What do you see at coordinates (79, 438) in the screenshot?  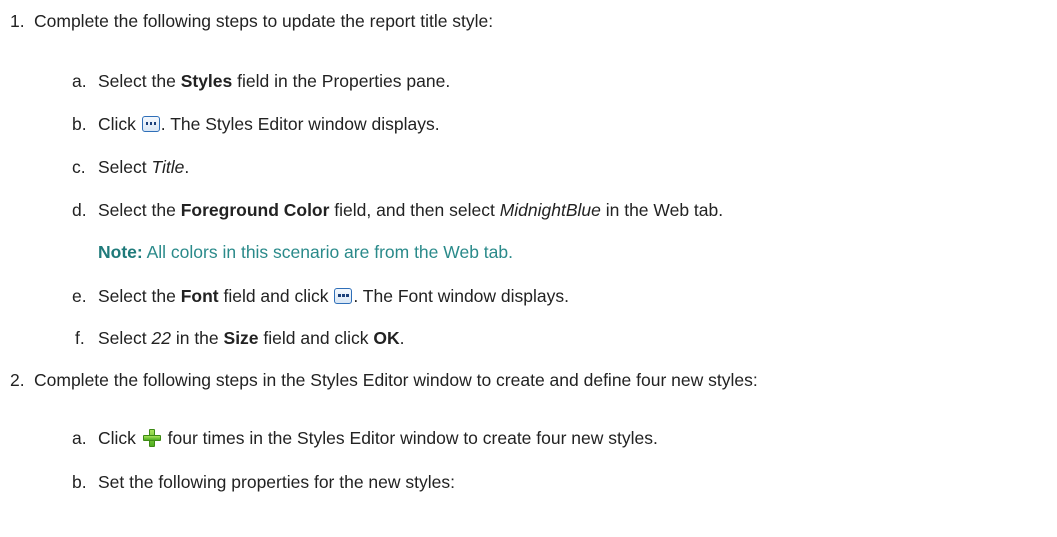 I see `step-2a-letter: a.` at bounding box center [79, 438].